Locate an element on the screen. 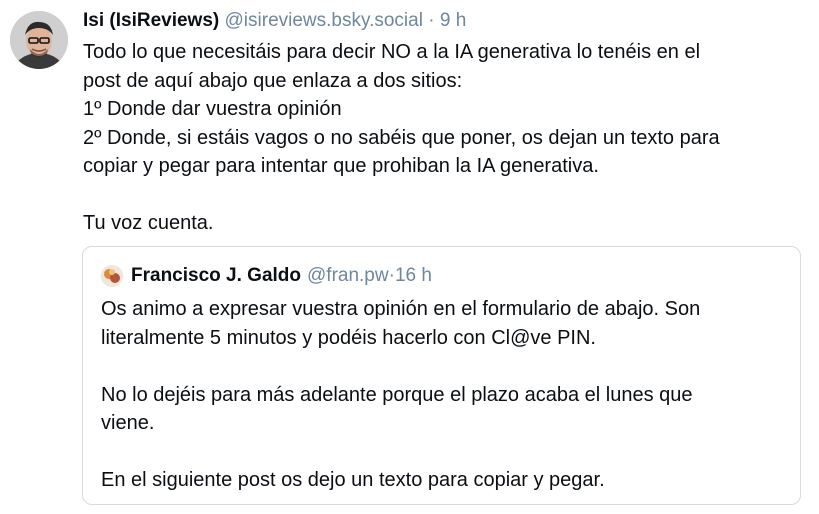 The height and width of the screenshot is (514, 819). author-avatar is located at coordinates (39, 40).